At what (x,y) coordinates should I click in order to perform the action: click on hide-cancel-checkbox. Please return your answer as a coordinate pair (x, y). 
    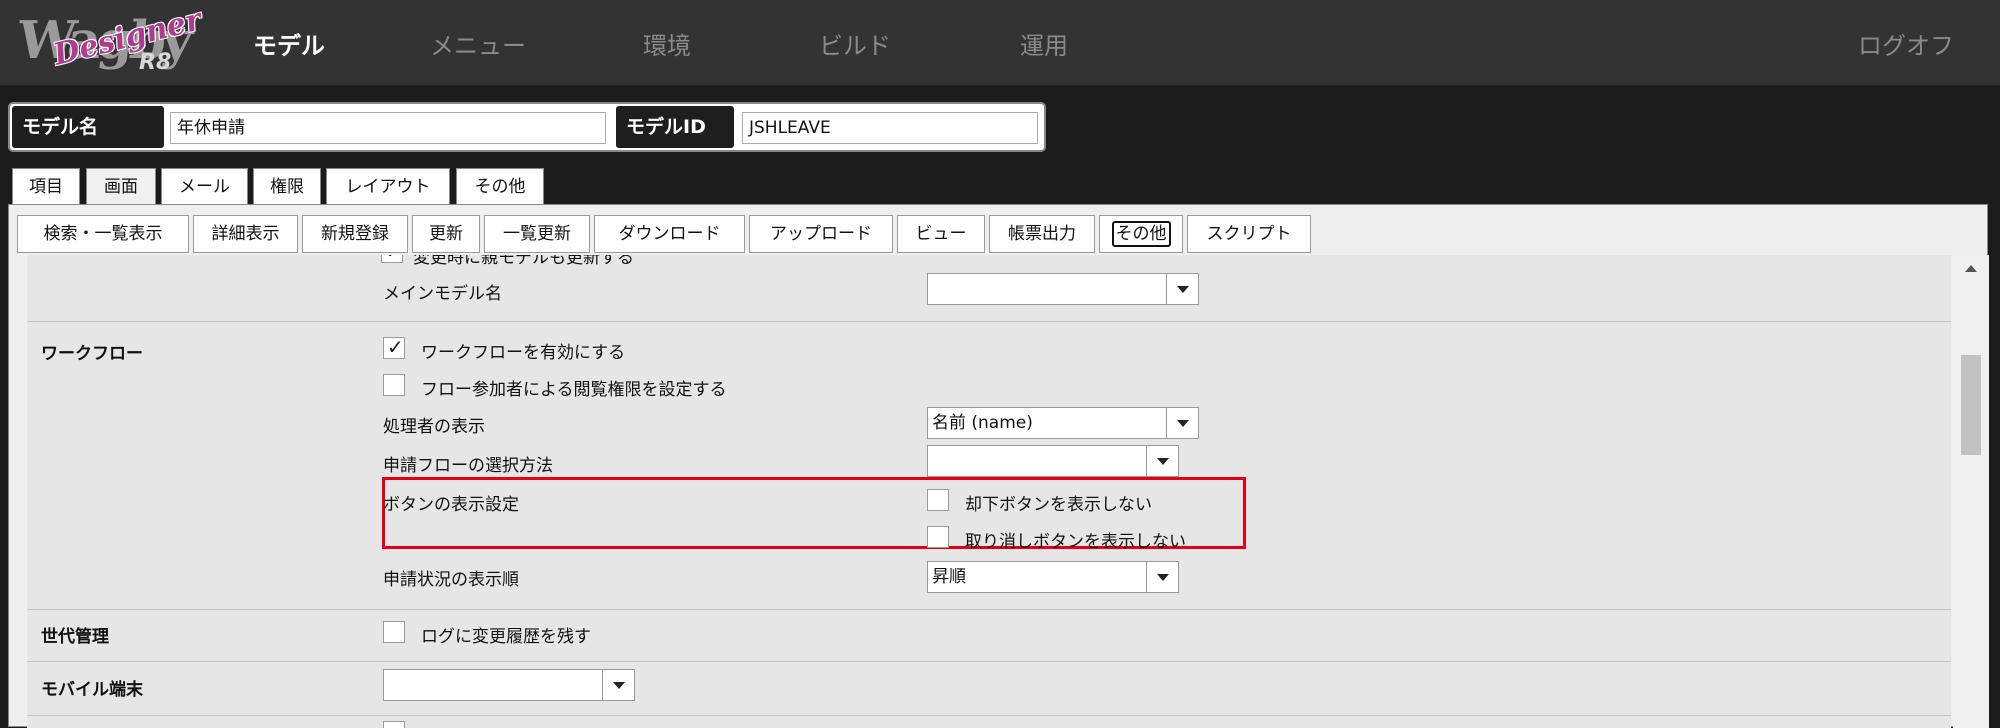
    Looking at the image, I should click on (938, 537).